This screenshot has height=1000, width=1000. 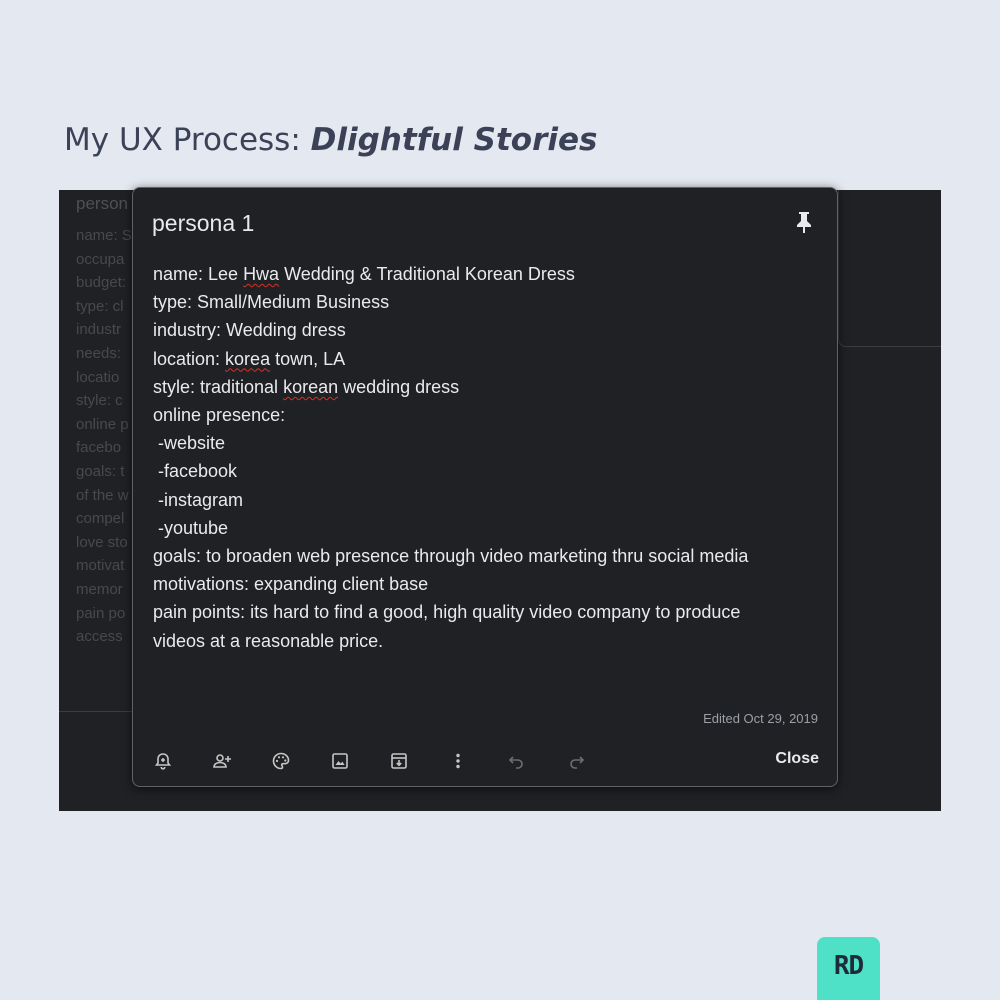 I want to click on heading-emphasis: Dlightful Stories, so click(x=454, y=140).